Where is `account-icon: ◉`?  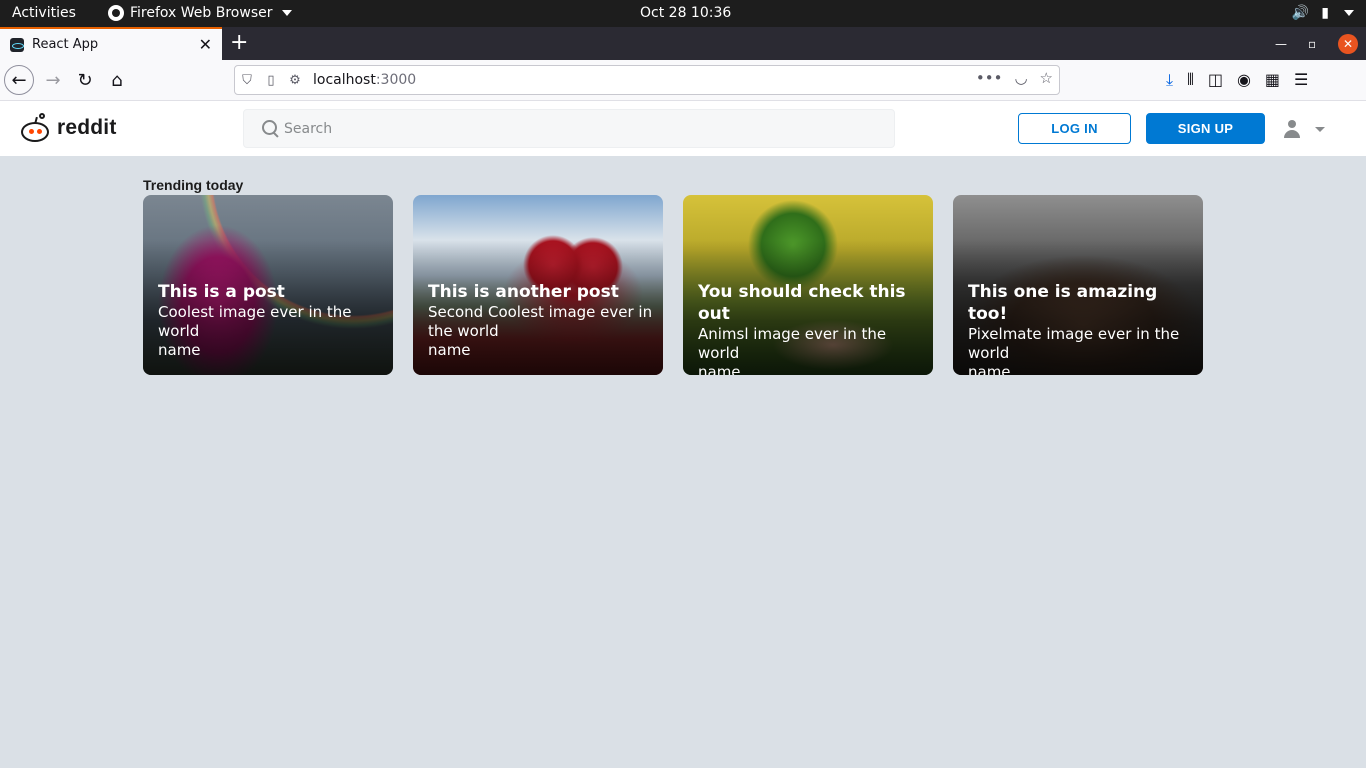
account-icon: ◉ is located at coordinates (1244, 80).